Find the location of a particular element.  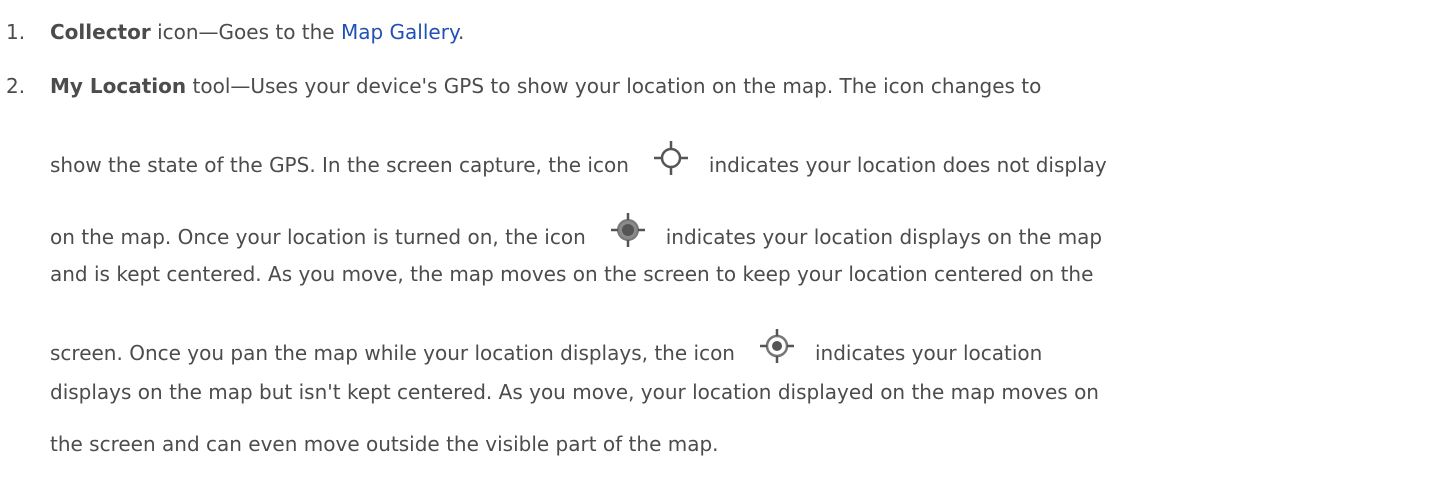

item-punctuation: . is located at coordinates (461, 32).